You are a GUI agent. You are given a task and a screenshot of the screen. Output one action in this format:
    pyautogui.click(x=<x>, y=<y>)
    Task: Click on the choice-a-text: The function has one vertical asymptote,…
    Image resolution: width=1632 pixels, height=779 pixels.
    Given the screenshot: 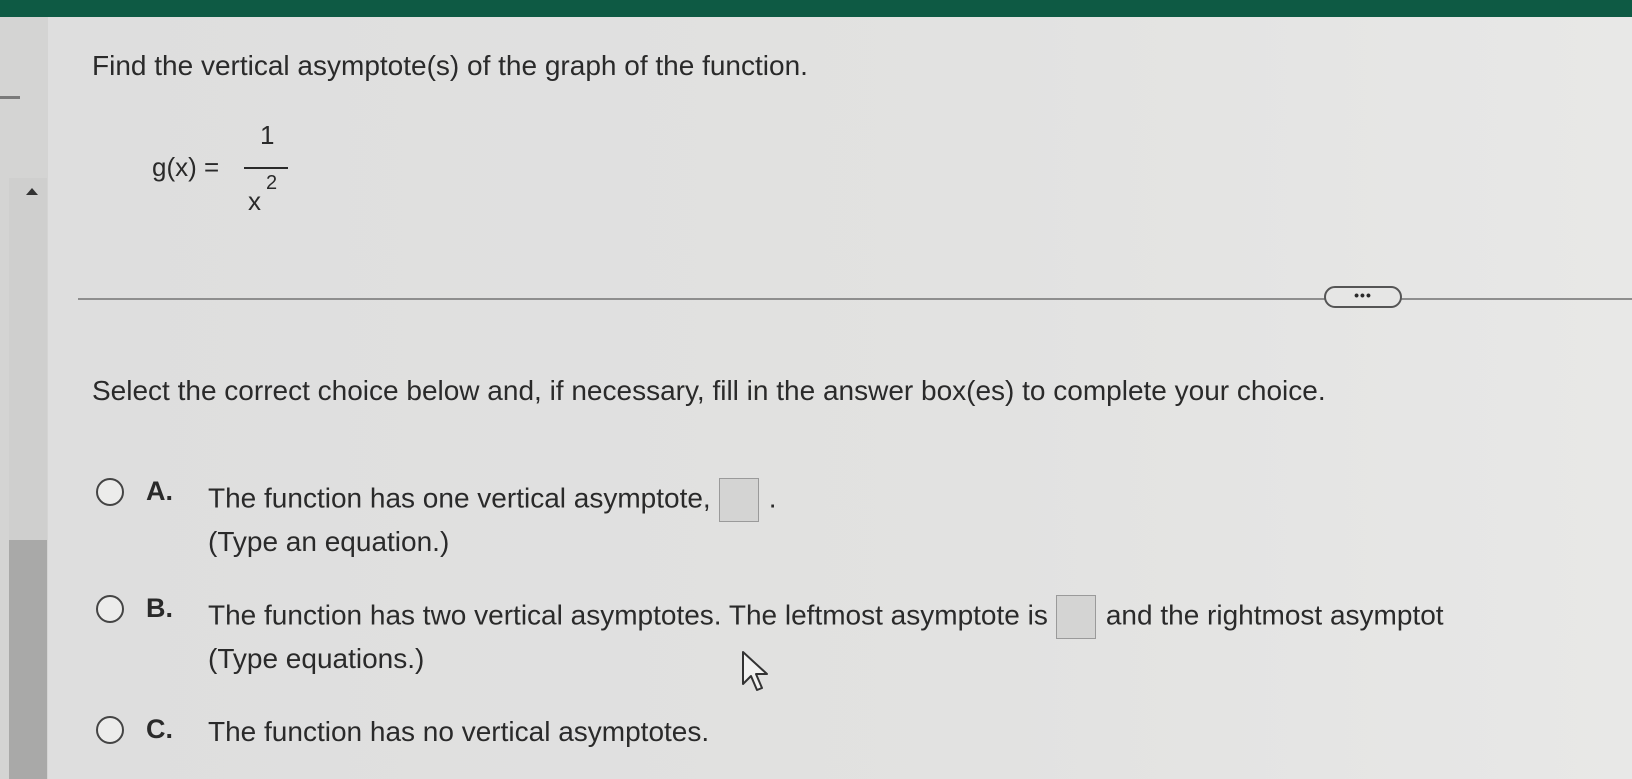 What is the action you would take?
    pyautogui.click(x=492, y=500)
    